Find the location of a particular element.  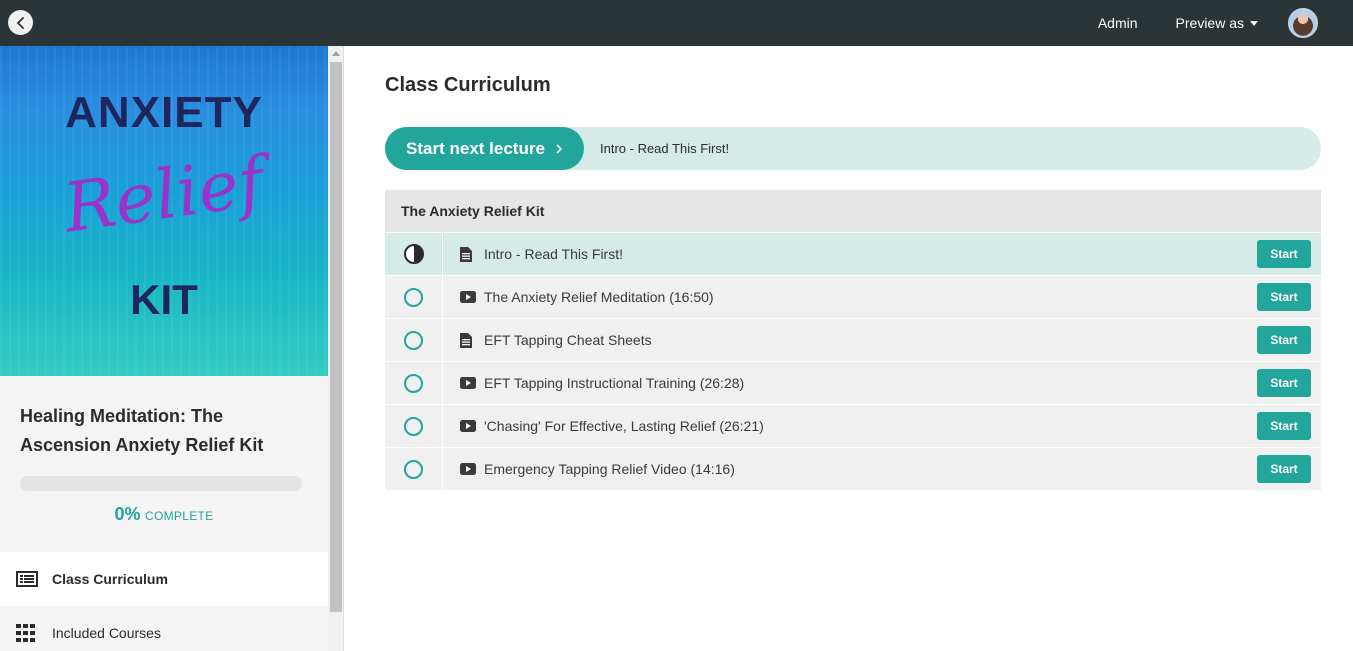

progress-text: 0% COMPLETE is located at coordinates (164, 514).